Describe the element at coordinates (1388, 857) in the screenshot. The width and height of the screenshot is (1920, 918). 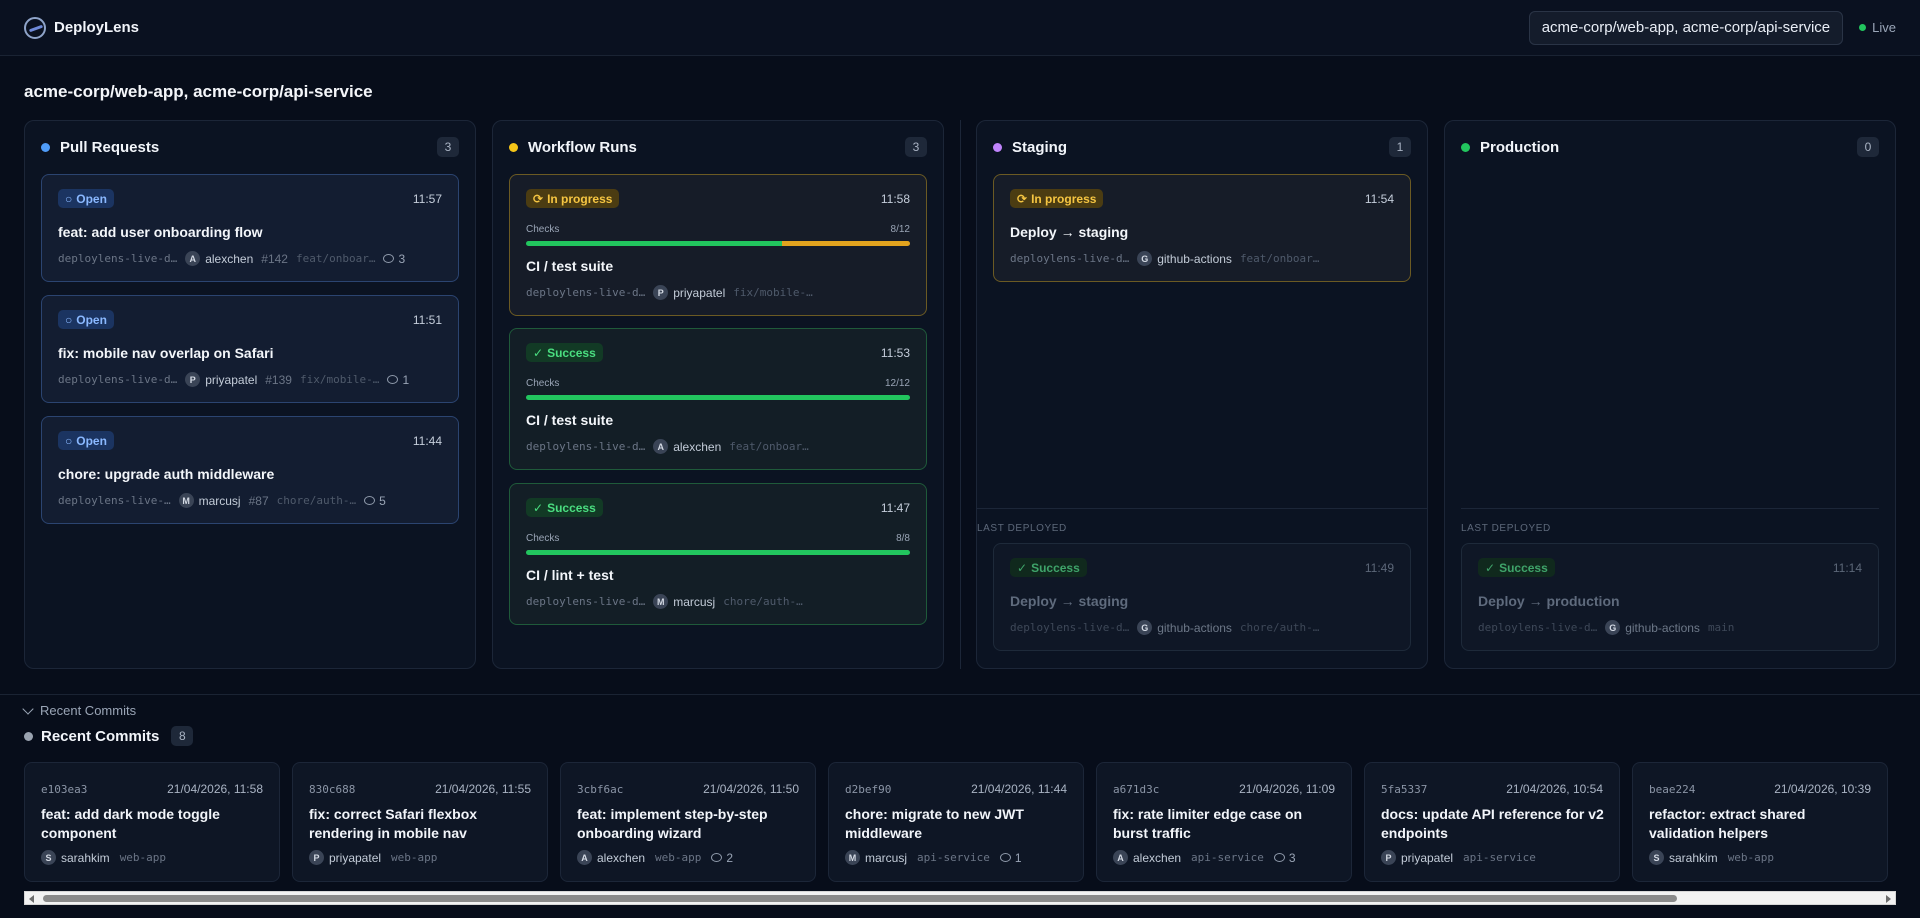
I see `avatar: P` at that location.